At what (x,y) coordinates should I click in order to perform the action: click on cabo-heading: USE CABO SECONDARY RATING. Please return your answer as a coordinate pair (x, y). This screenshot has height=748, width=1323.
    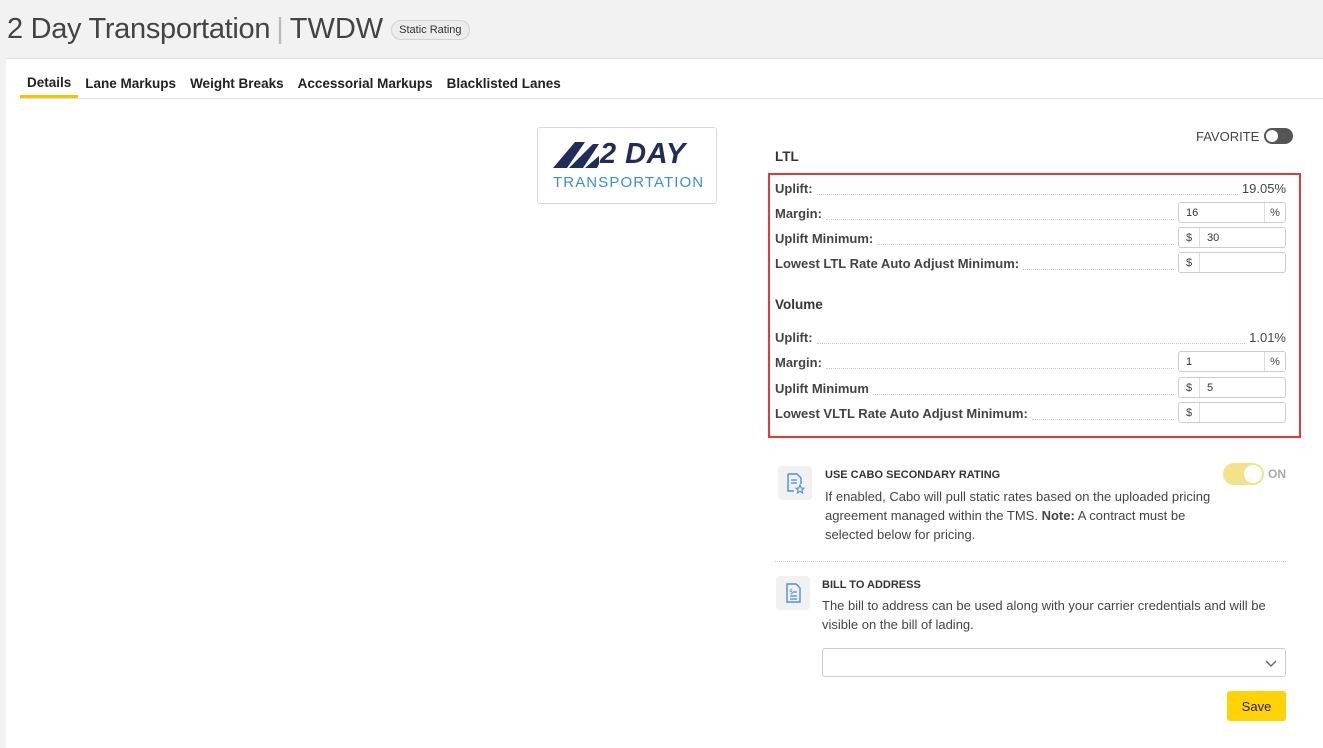
    Looking at the image, I should click on (913, 475).